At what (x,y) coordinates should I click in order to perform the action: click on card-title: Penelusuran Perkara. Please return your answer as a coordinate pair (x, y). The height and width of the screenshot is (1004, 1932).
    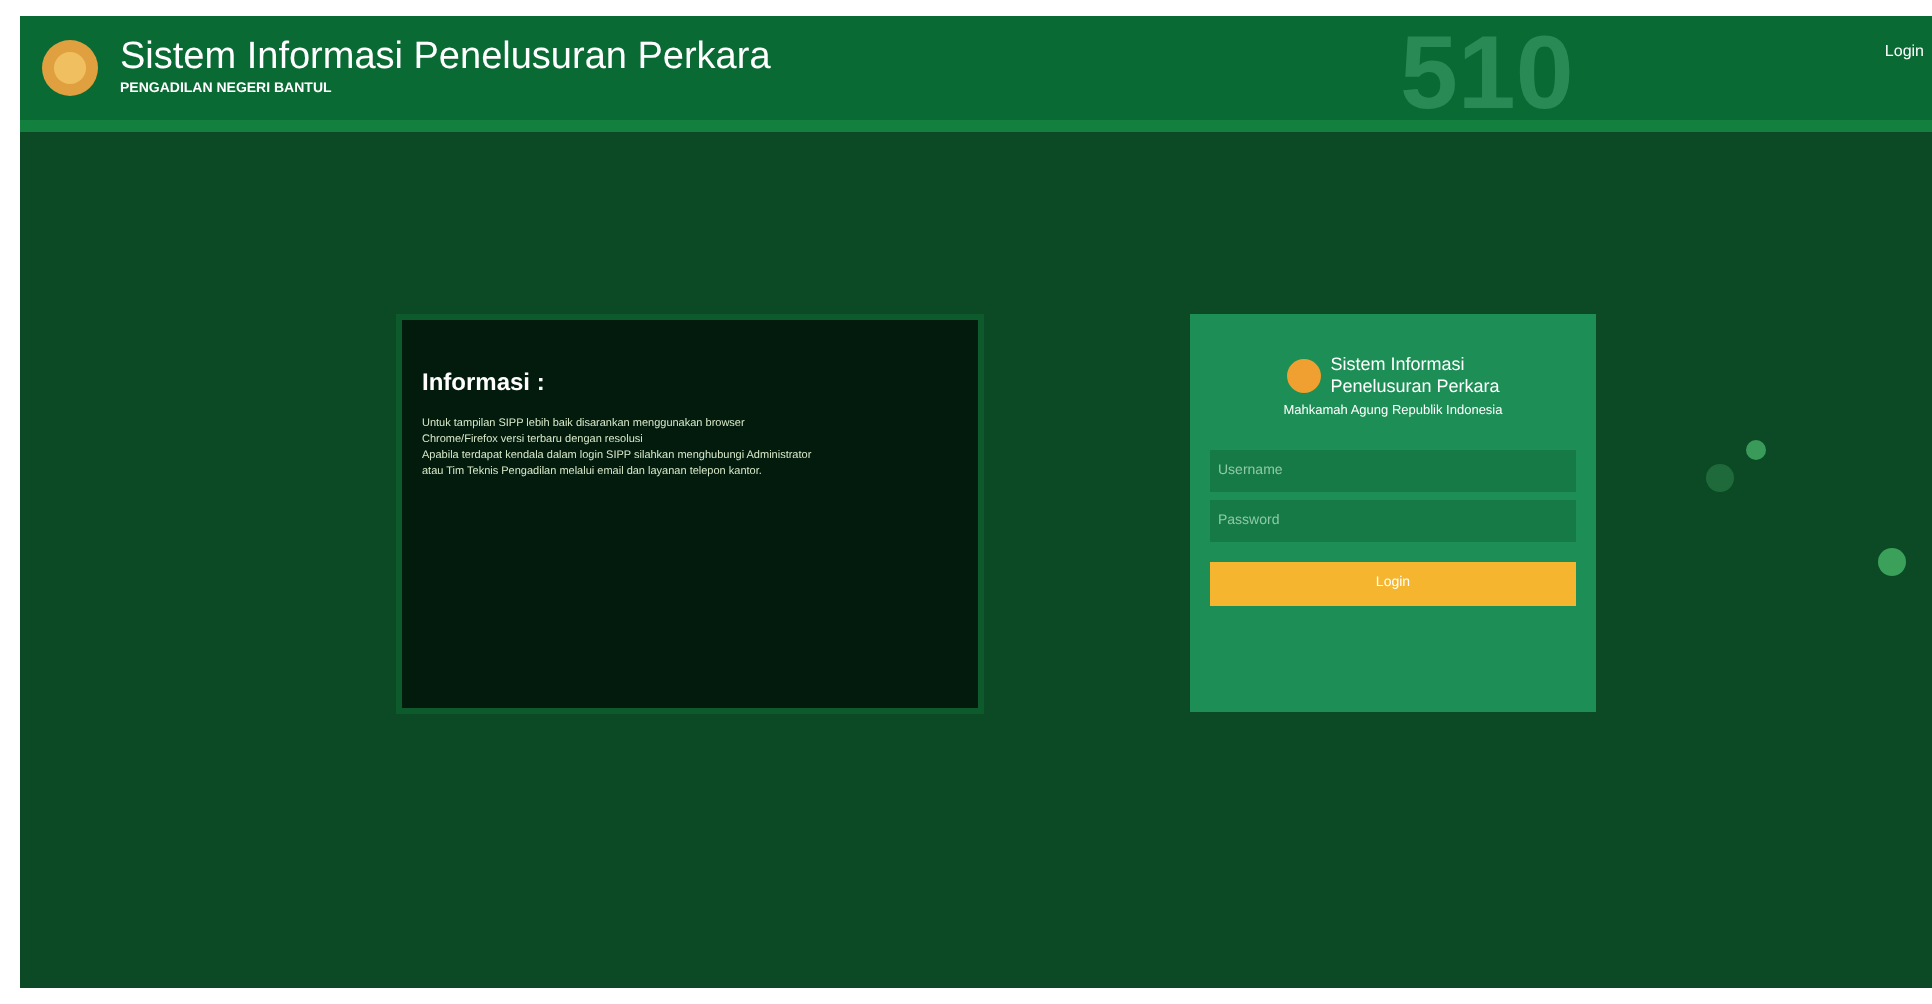
    Looking at the image, I should click on (1415, 387).